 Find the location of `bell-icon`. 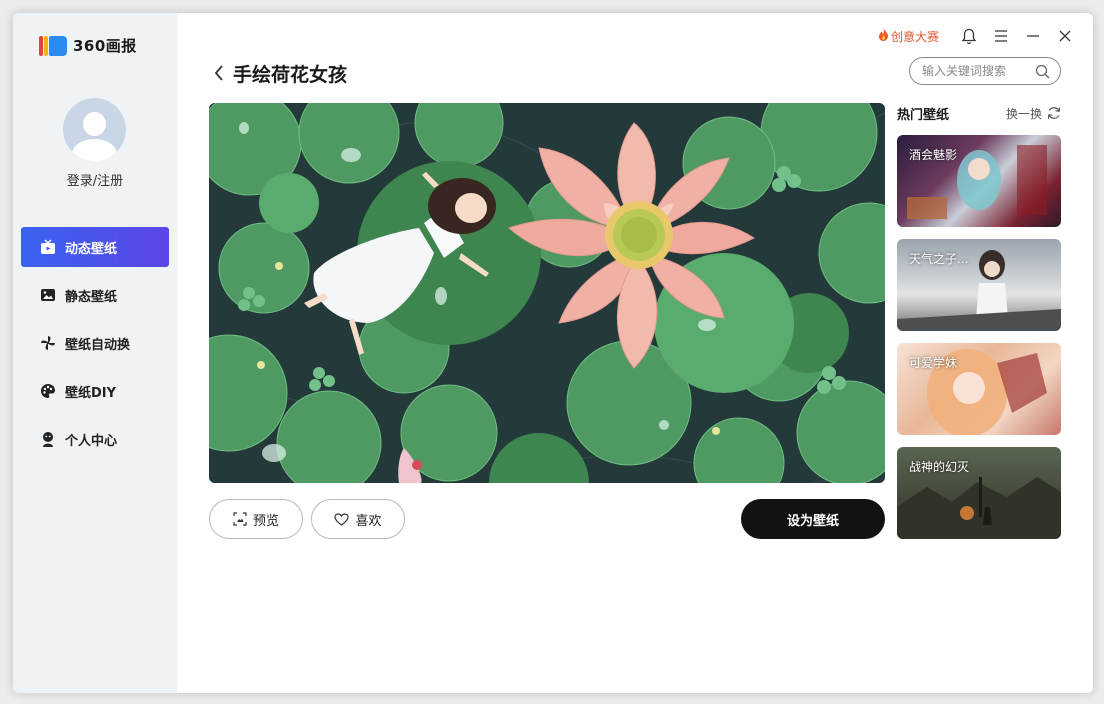

bell-icon is located at coordinates (969, 36).